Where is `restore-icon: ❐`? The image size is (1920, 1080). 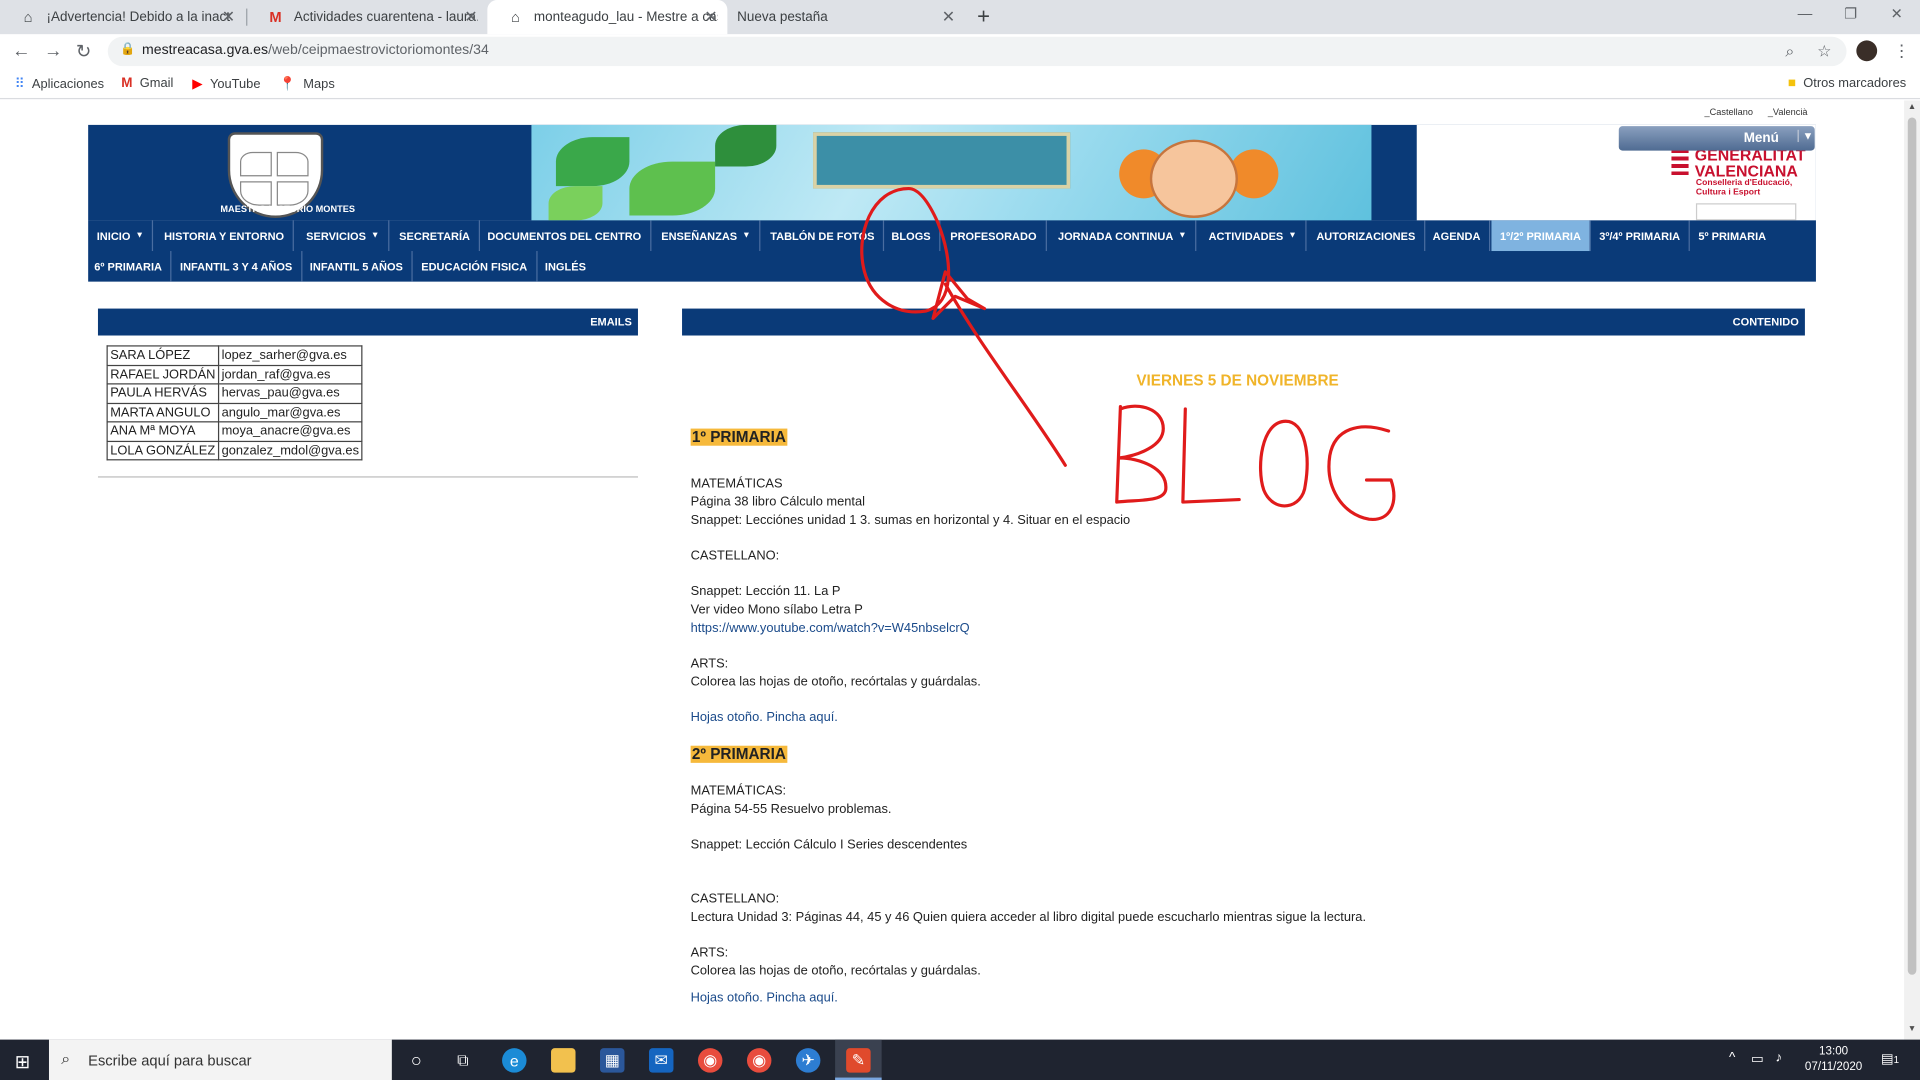 restore-icon: ❐ is located at coordinates (1850, 13).